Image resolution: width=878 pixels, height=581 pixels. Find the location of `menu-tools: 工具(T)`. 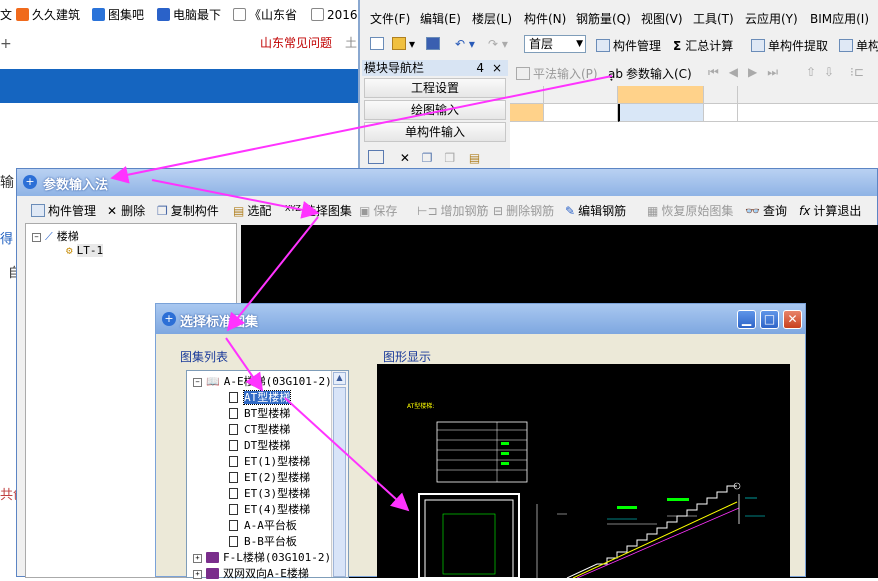

menu-tools: 工具(T) is located at coordinates (713, 18).